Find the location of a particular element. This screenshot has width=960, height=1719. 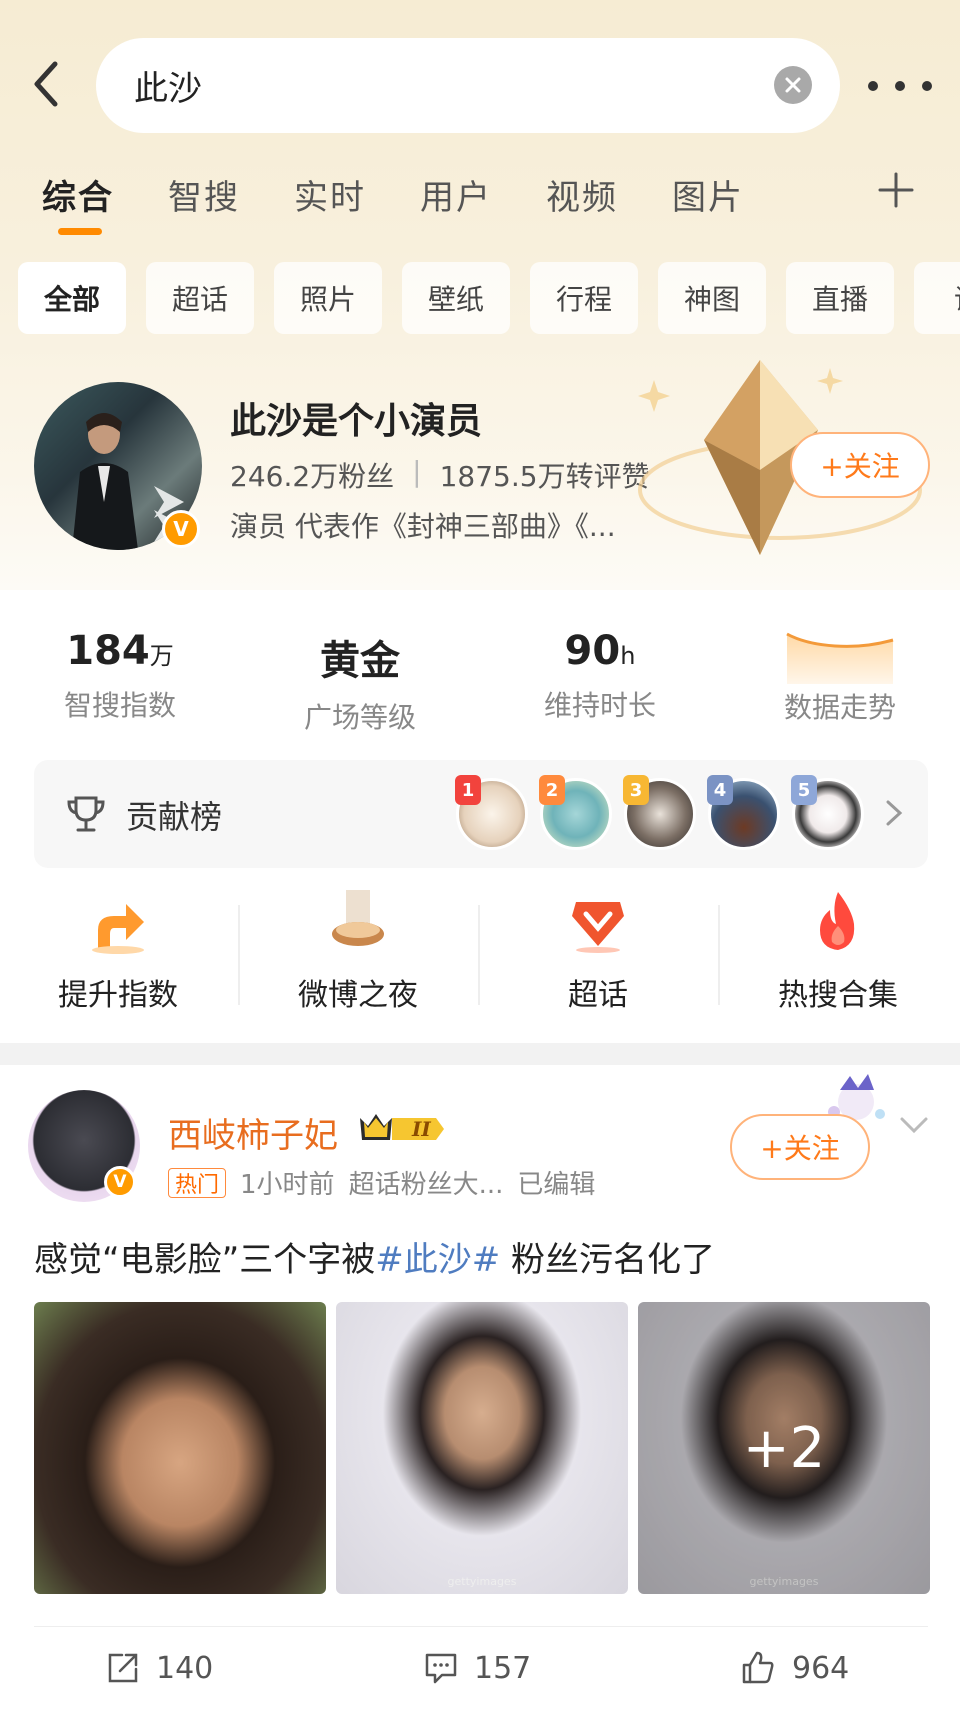

section-divider is located at coordinates (480, 1054).